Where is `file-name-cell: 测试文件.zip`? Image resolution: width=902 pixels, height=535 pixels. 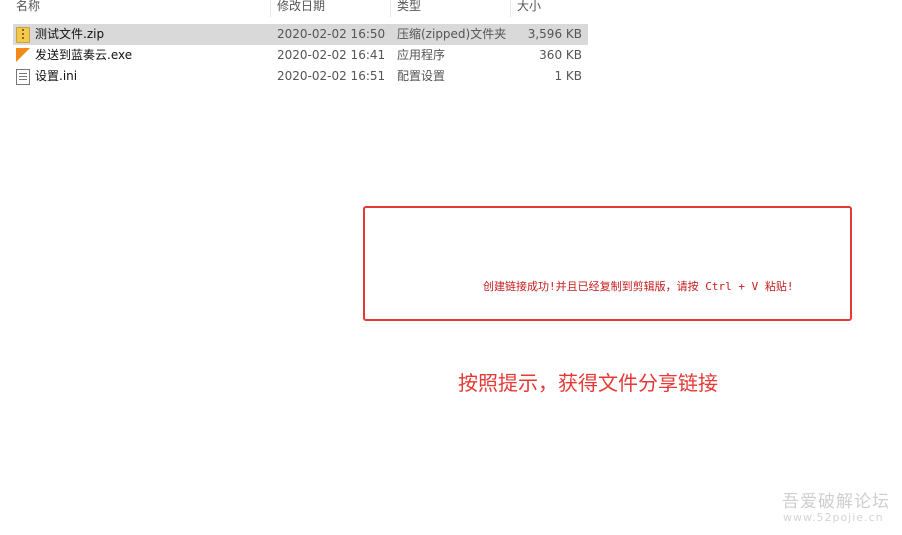 file-name-cell: 测试文件.zip is located at coordinates (60, 34).